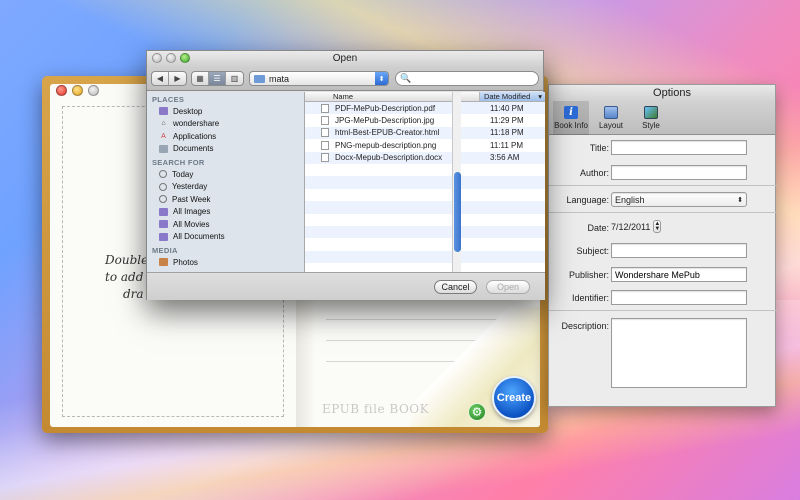 This screenshot has width=800, height=500. I want to click on column-view-icon: ▥, so click(234, 78).